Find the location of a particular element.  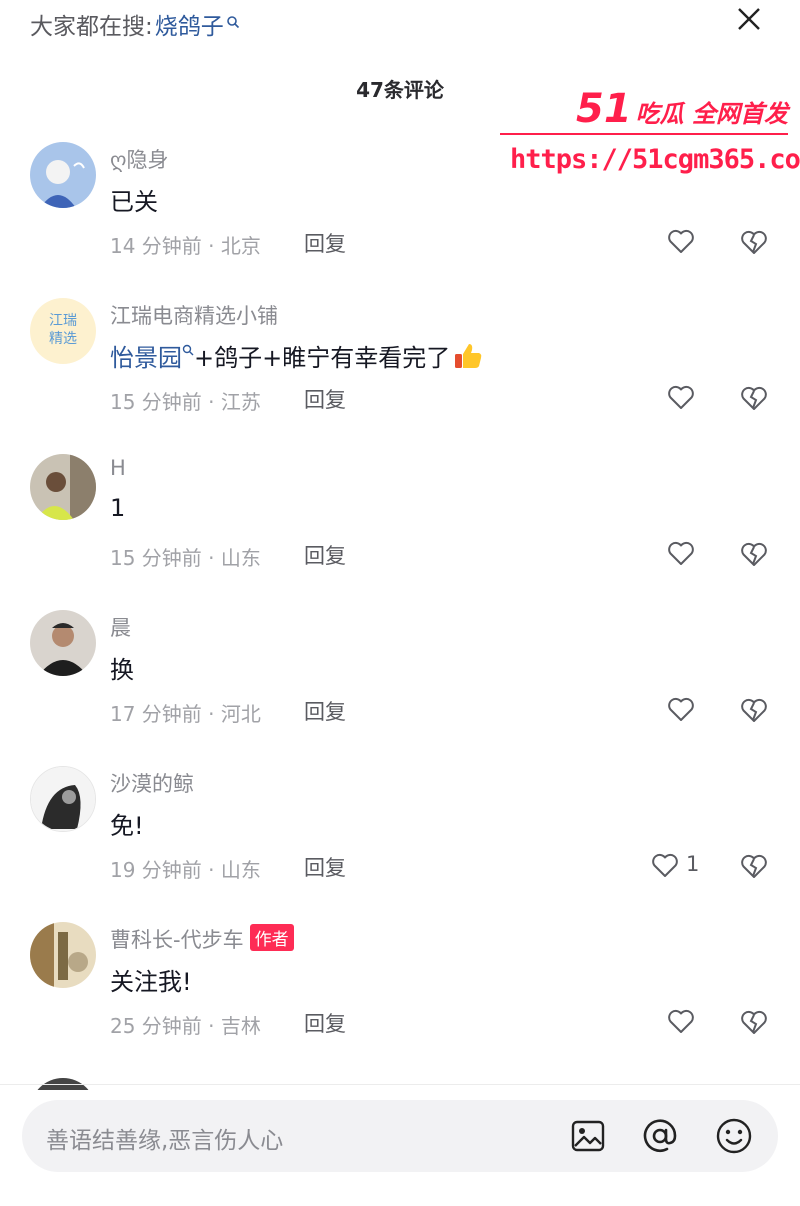

comment-username-text: 曹科长-代步车 is located at coordinates (177, 940).